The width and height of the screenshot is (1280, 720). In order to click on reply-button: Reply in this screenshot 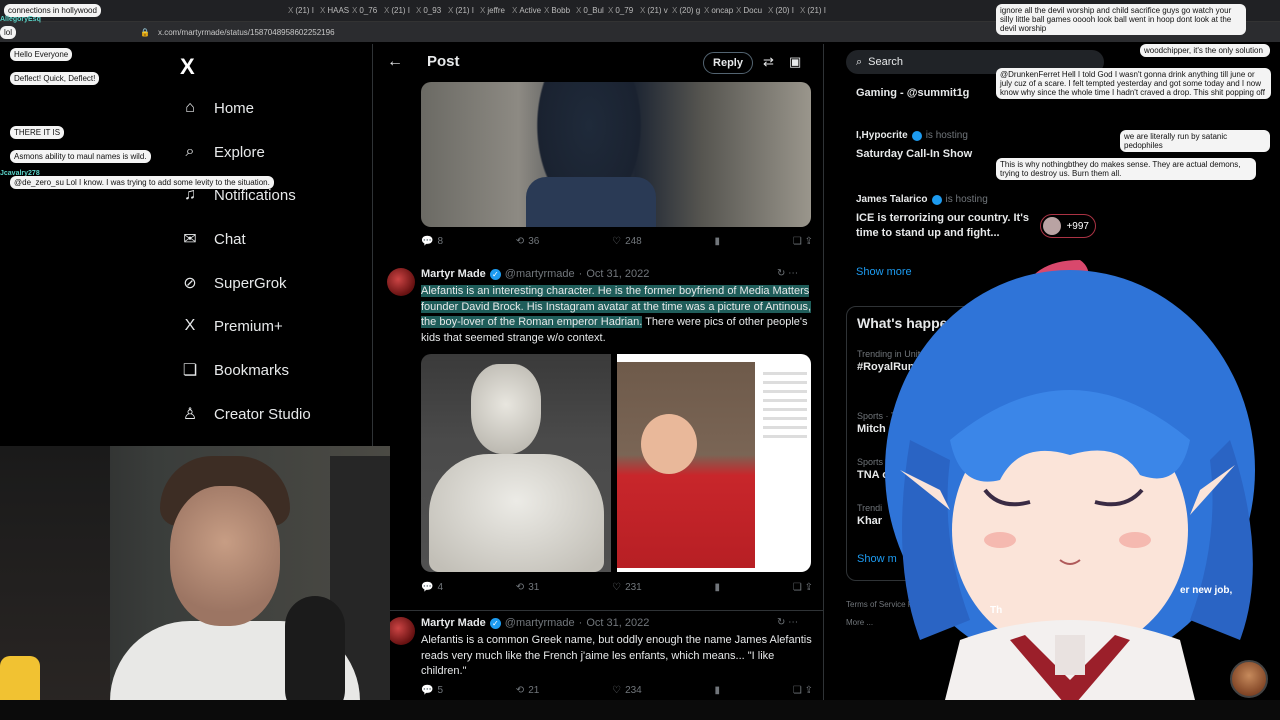, I will do `click(728, 63)`.